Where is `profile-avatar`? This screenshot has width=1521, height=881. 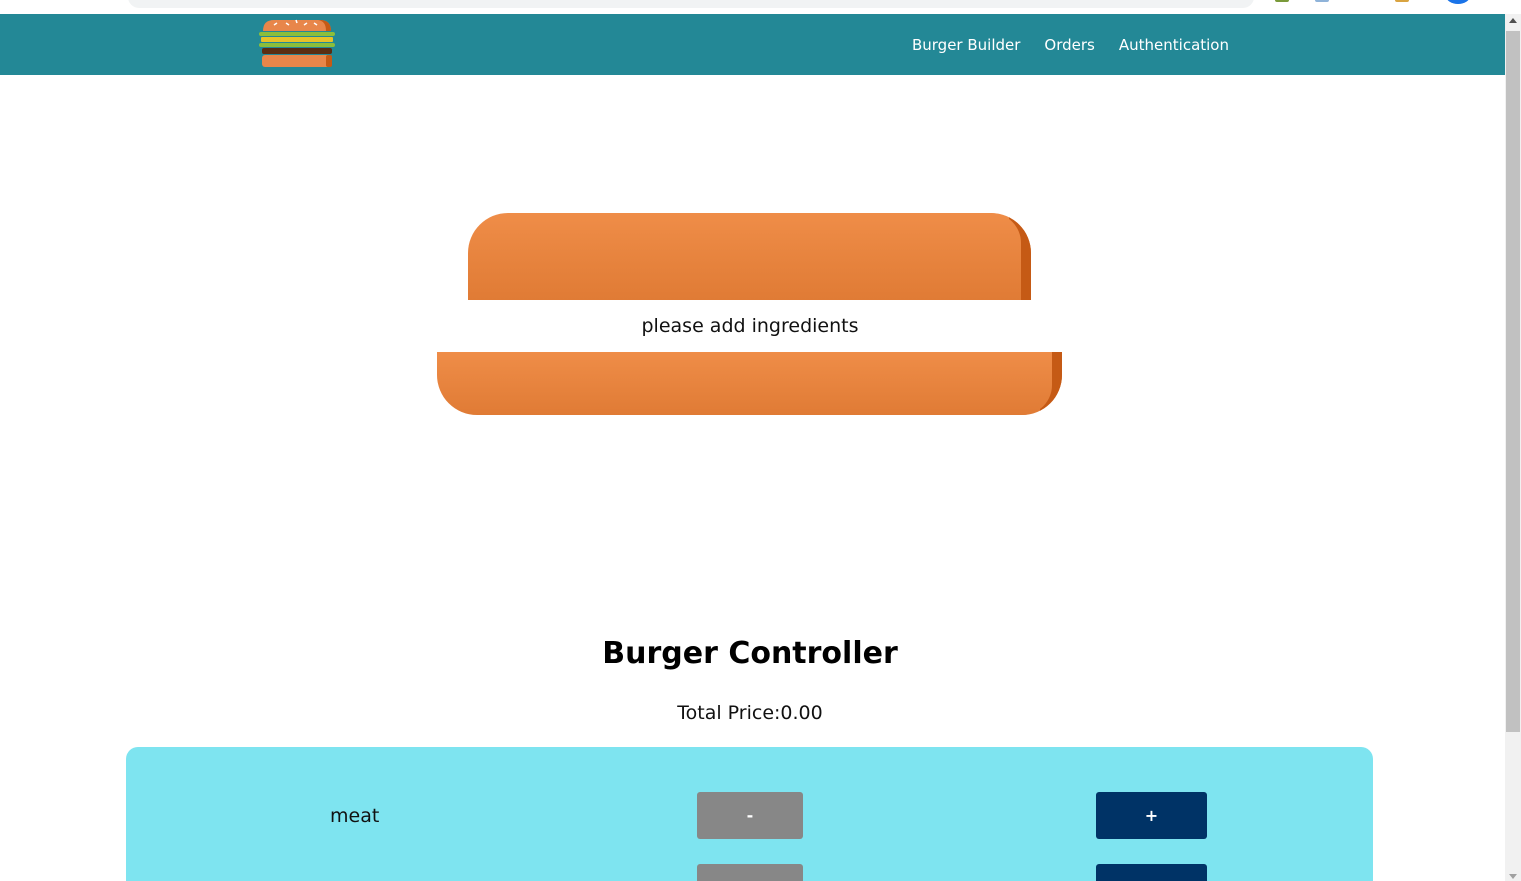
profile-avatar is located at coordinates (1458, 2).